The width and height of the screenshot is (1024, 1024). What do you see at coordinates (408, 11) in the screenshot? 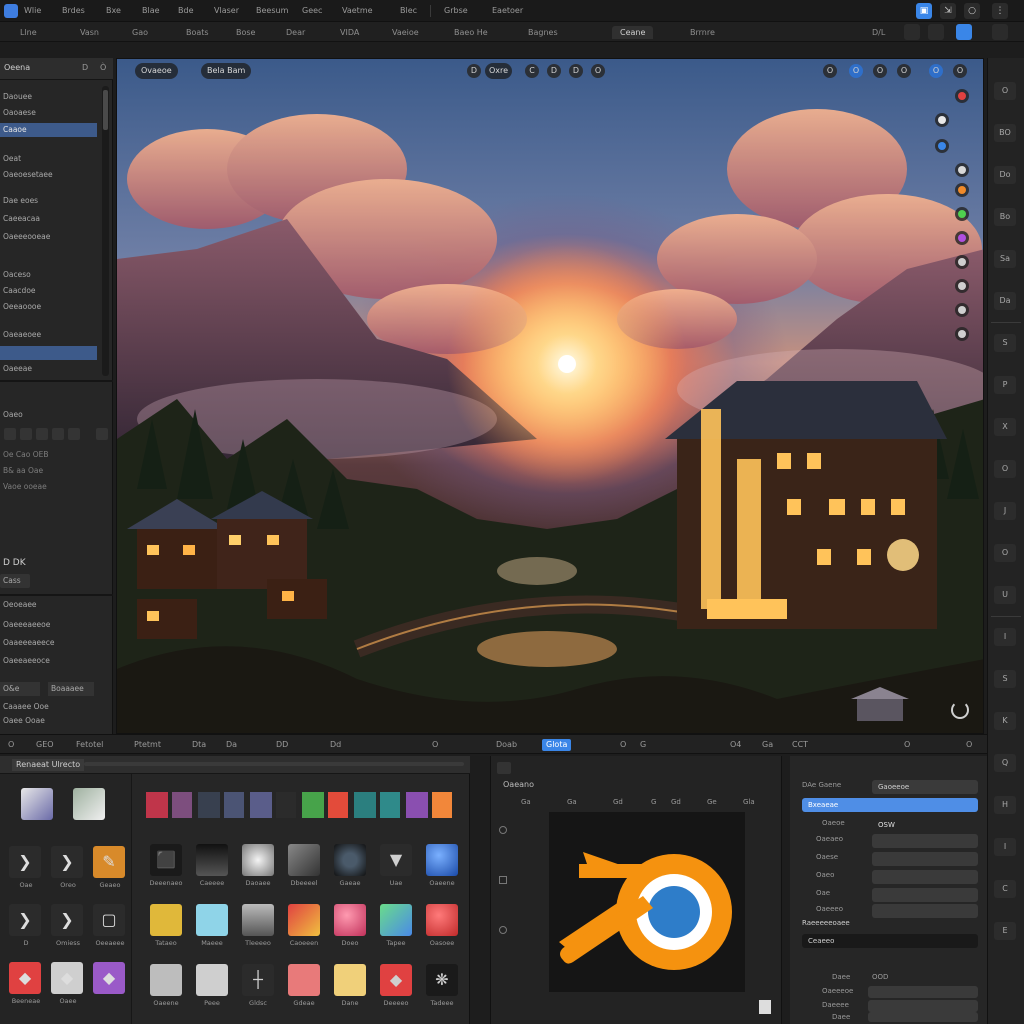
I see `menu-item-10: Blec` at bounding box center [408, 11].